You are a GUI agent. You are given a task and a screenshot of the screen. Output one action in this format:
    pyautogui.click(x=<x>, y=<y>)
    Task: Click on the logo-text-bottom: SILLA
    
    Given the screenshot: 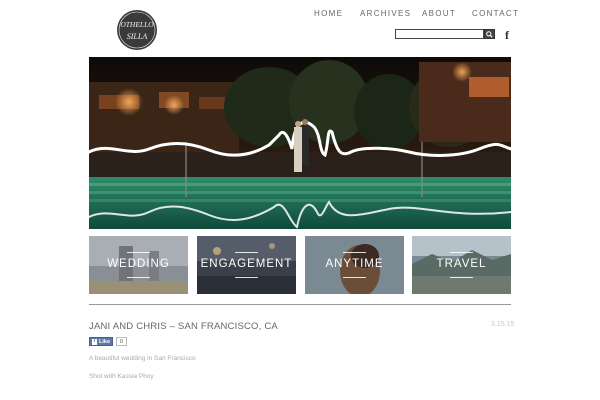 What is the action you would take?
    pyautogui.click(x=137, y=36)
    